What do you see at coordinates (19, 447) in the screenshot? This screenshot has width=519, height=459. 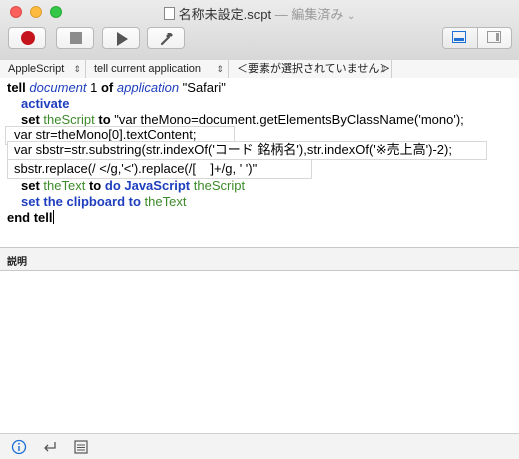 I see `info-icon` at bounding box center [19, 447].